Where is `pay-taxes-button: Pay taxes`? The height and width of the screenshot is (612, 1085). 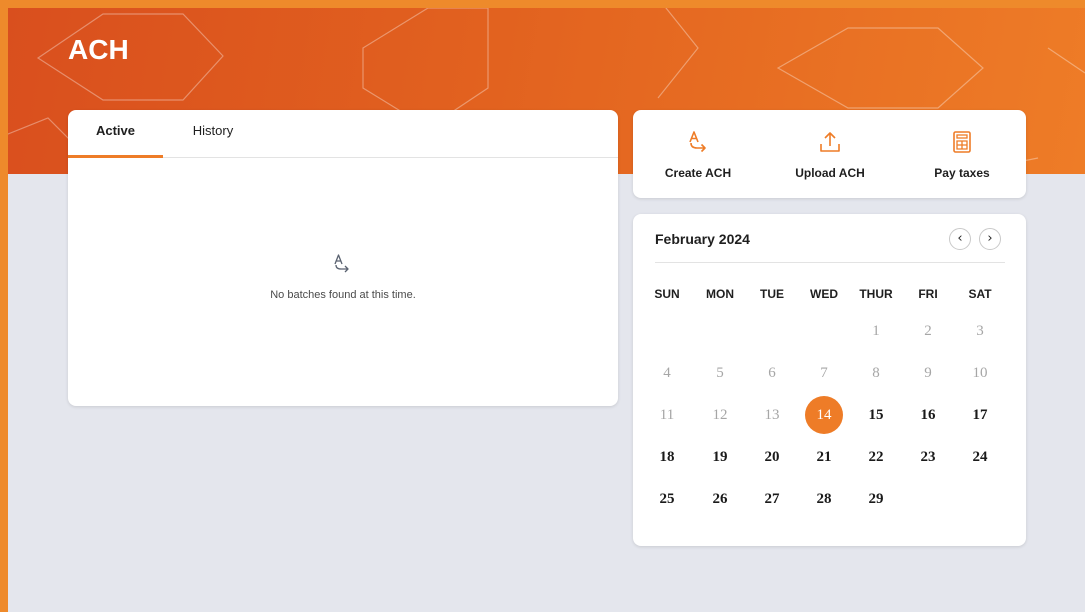
pay-taxes-button: Pay taxes is located at coordinates (962, 154).